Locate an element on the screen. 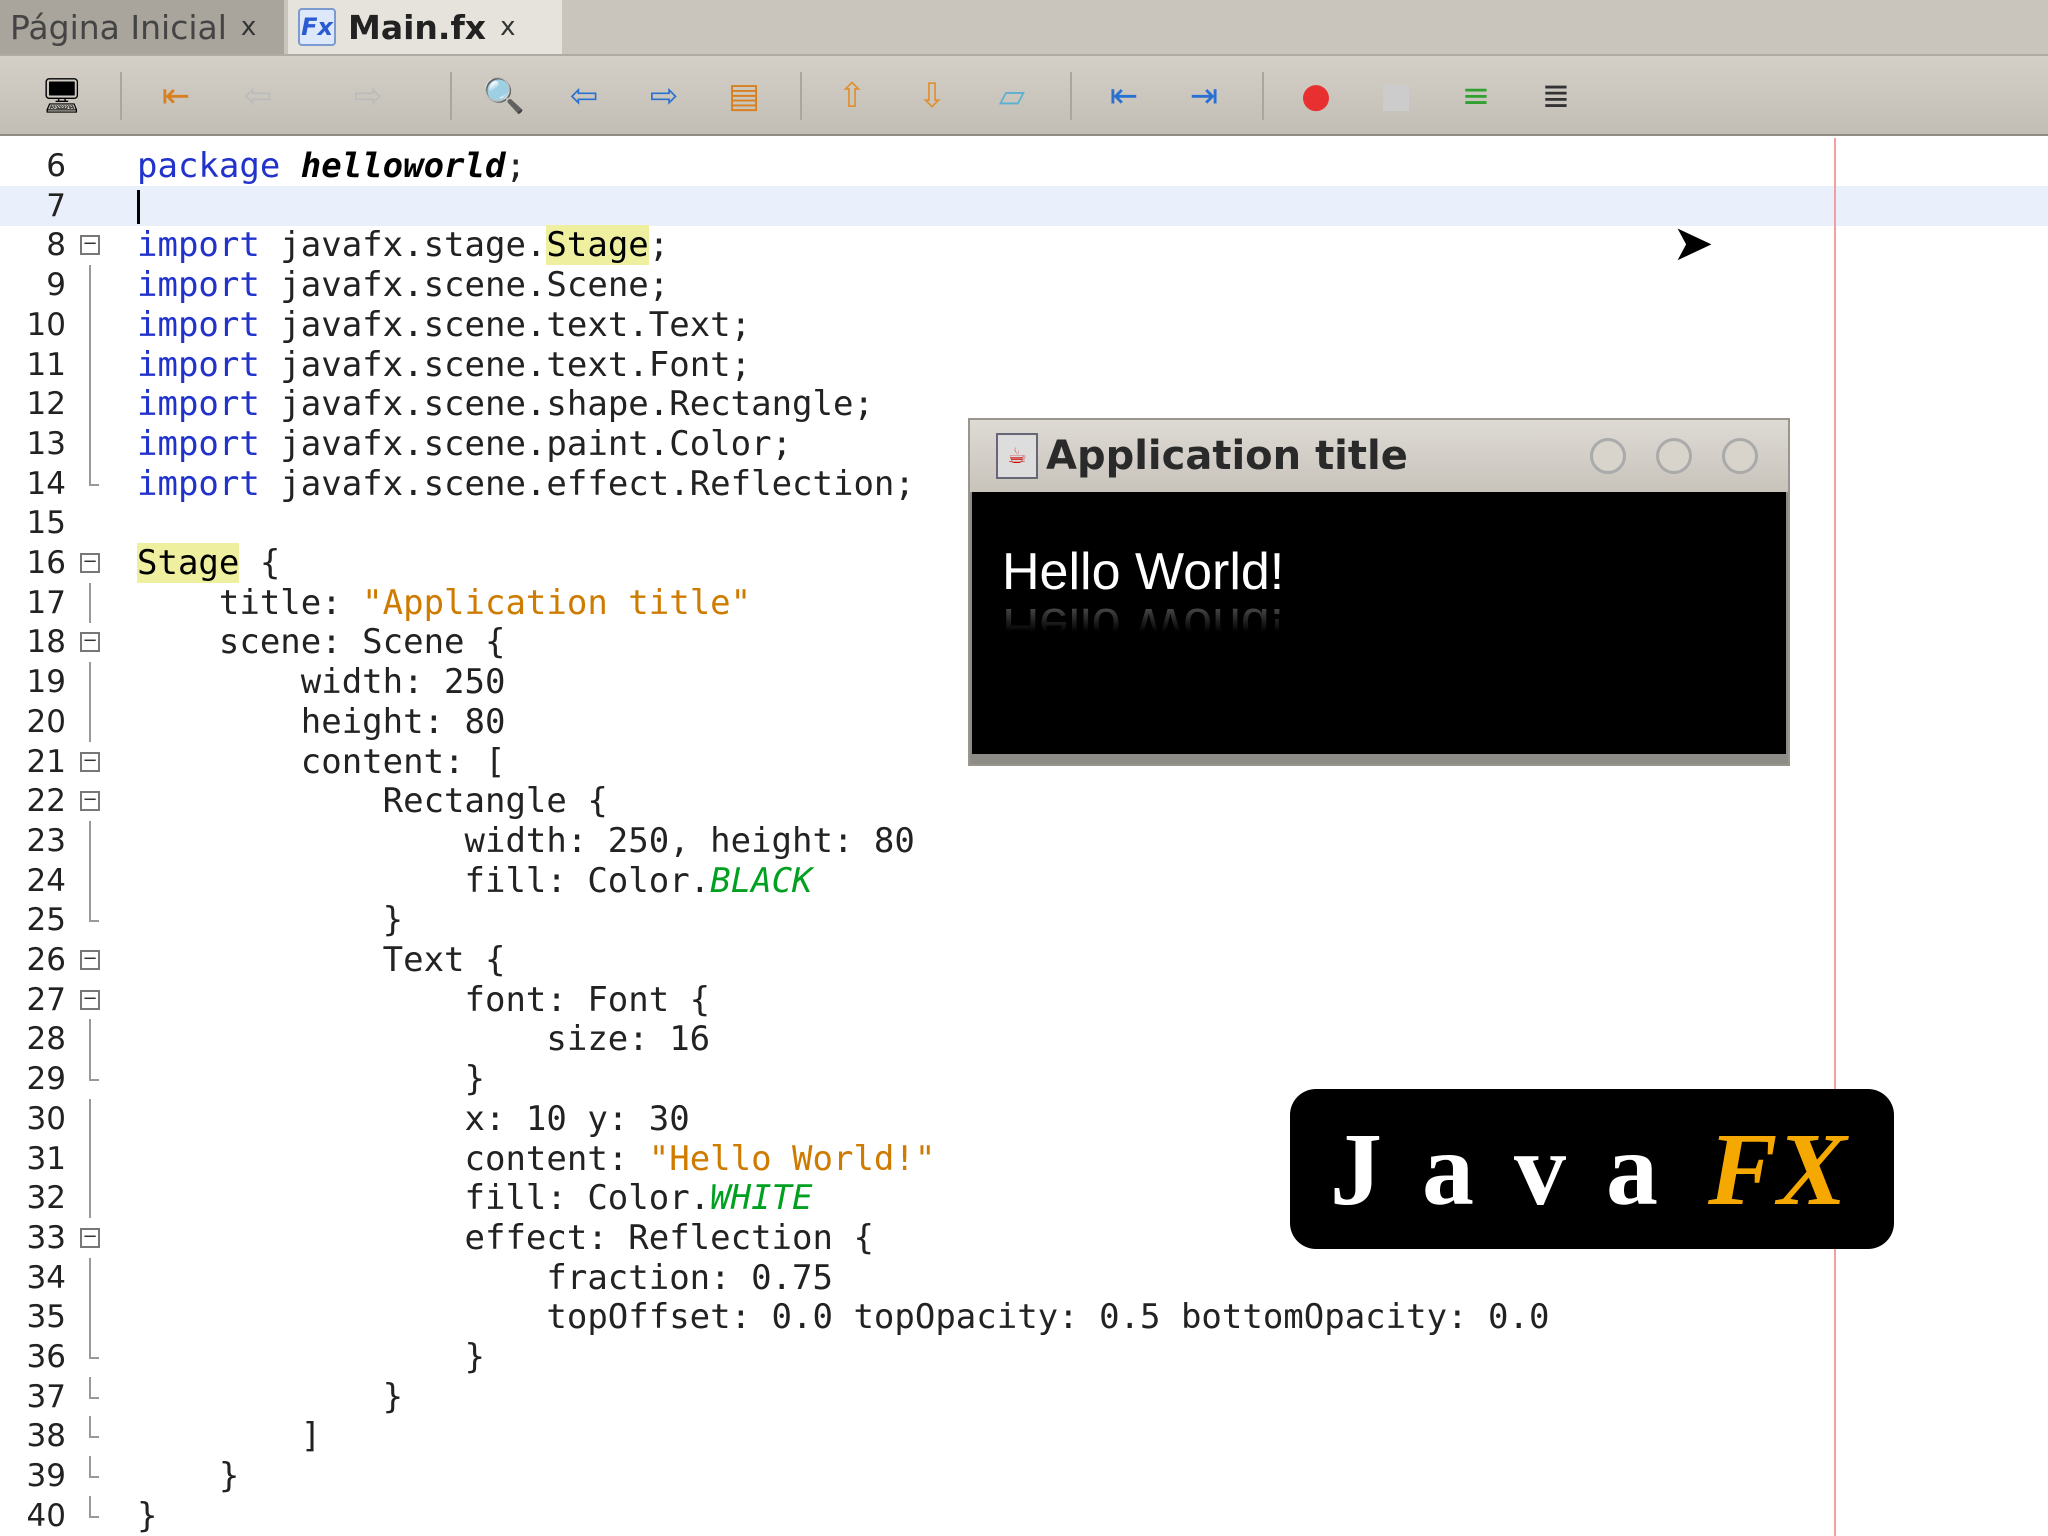 This screenshot has height=1536, width=2048. code-text: content: [ is located at coordinates (321, 762).